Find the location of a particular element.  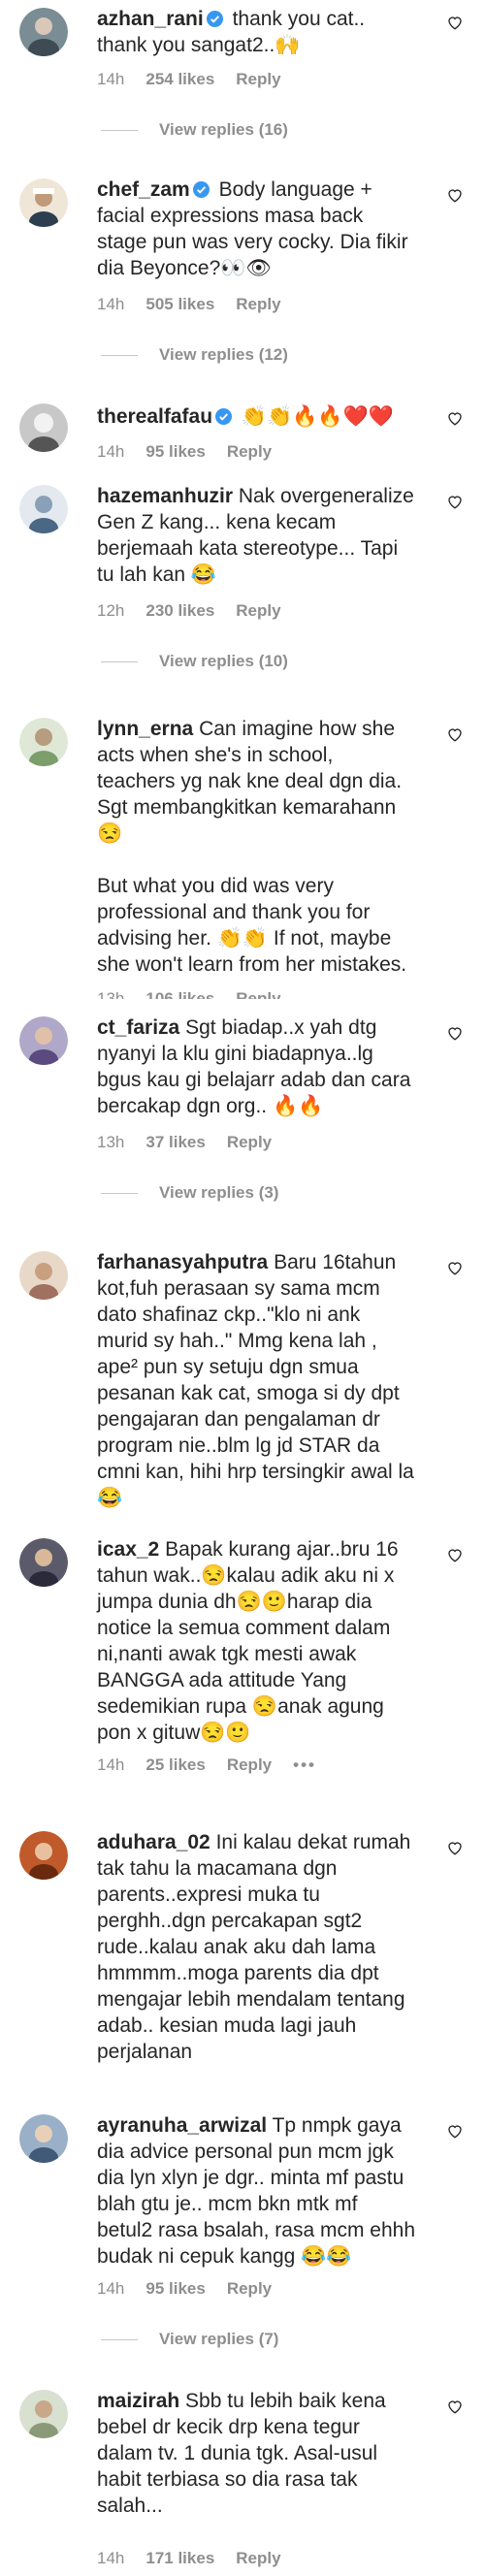

likes-count: 254 likes is located at coordinates (180, 79).